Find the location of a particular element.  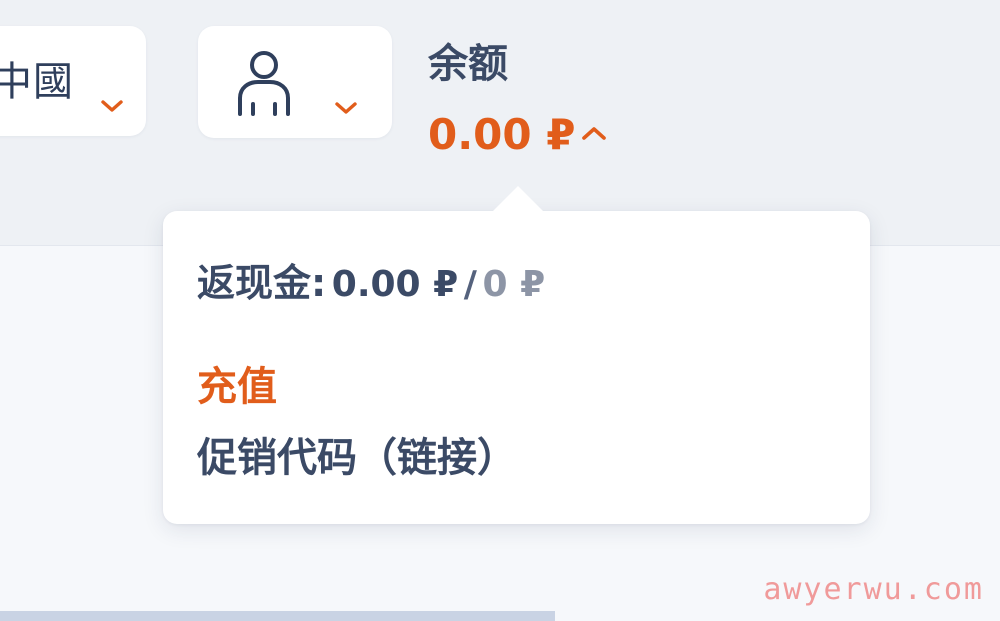

chevron-up-icon is located at coordinates (594, 133).